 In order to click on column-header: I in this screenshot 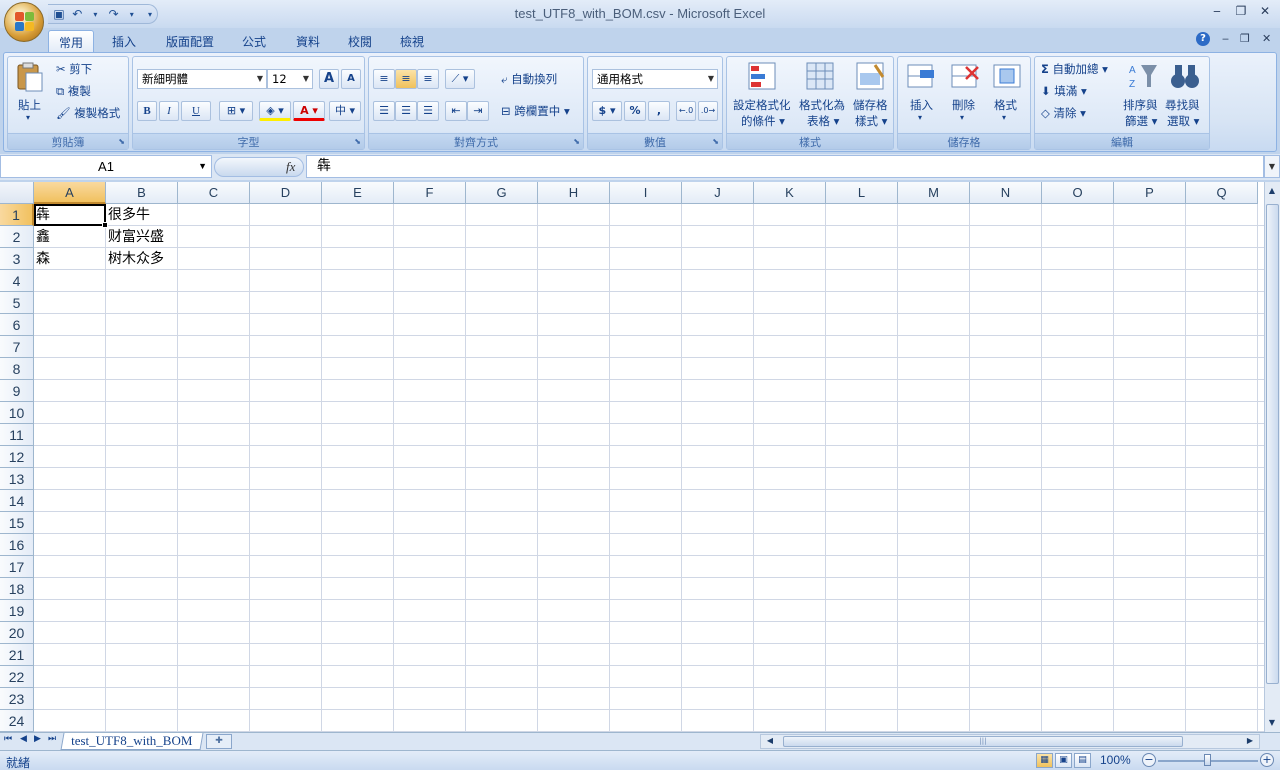, I will do `click(646, 193)`.